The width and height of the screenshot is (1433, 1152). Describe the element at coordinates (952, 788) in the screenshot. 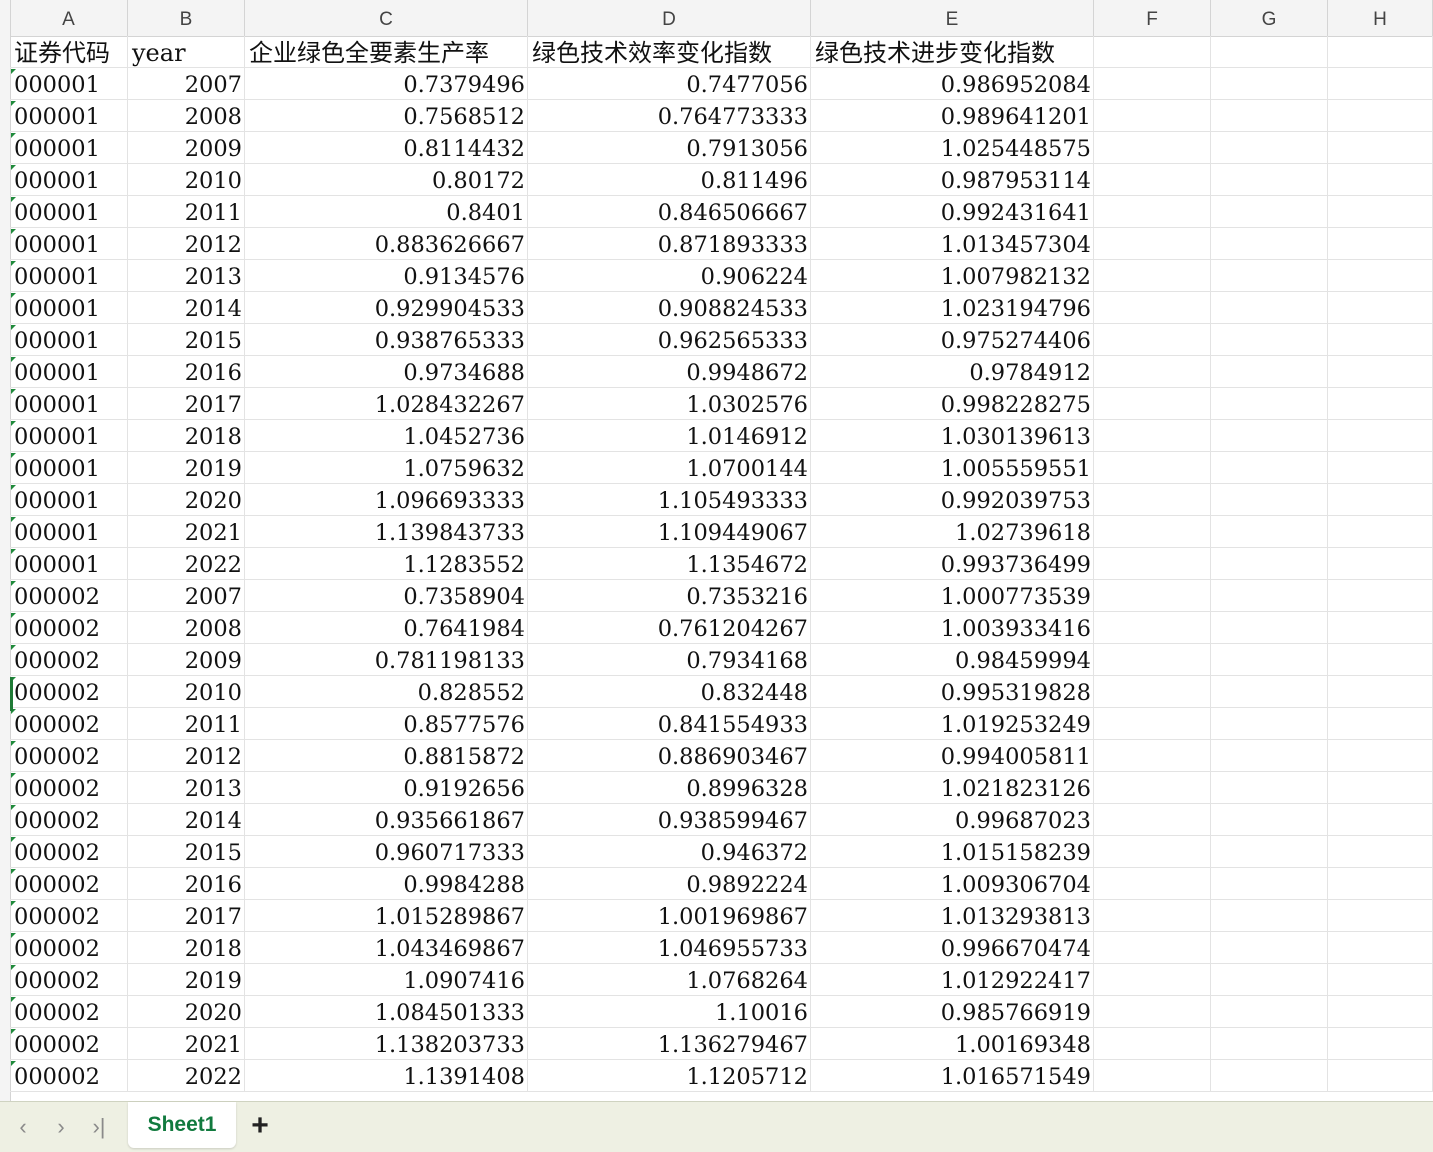

I see `cell-e: 1.021823126` at that location.